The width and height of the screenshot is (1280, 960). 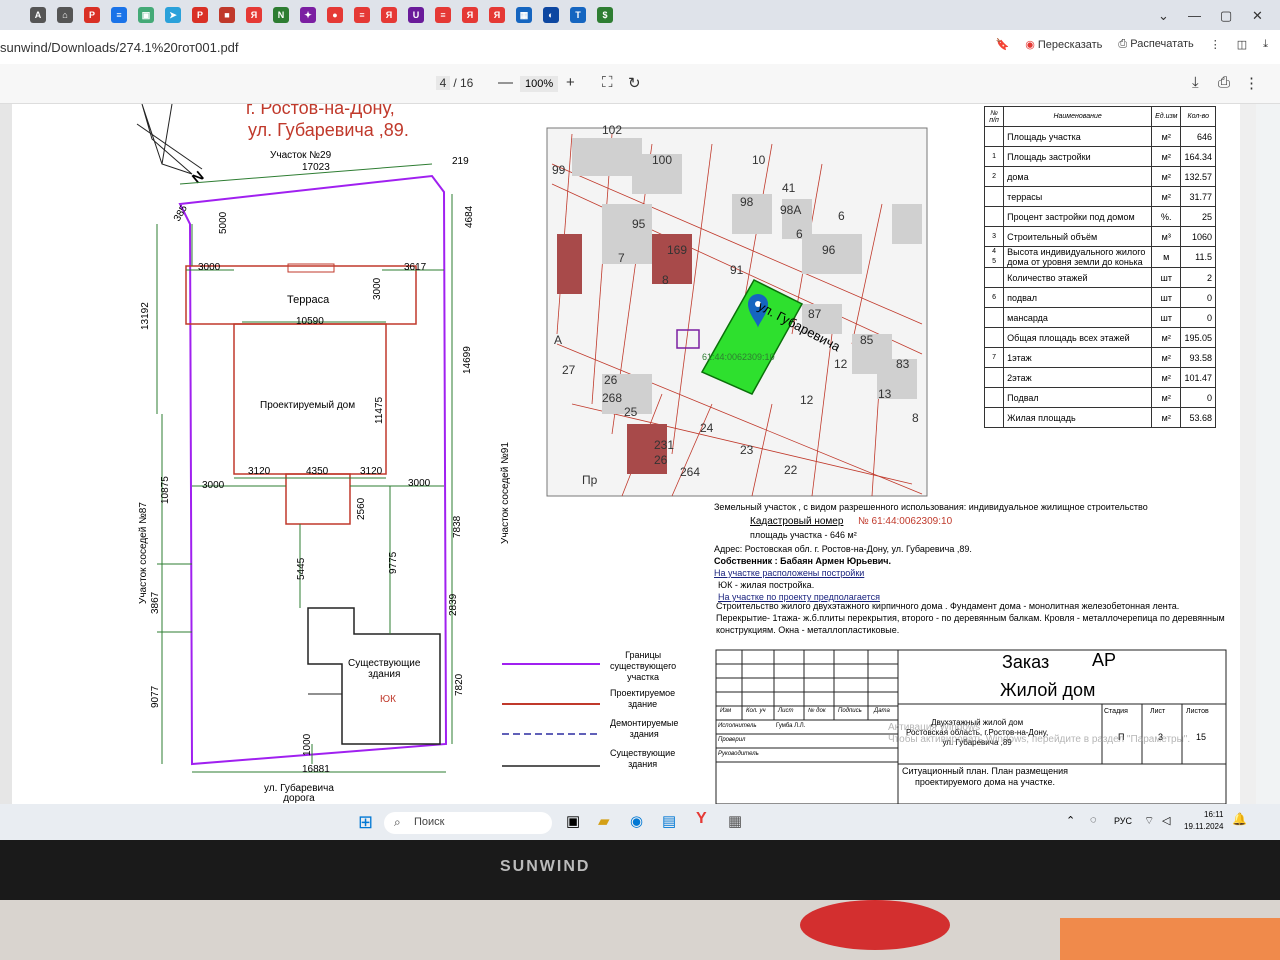 What do you see at coordinates (524, 15) in the screenshot?
I see `tab-grid-icon: ▦` at bounding box center [524, 15].